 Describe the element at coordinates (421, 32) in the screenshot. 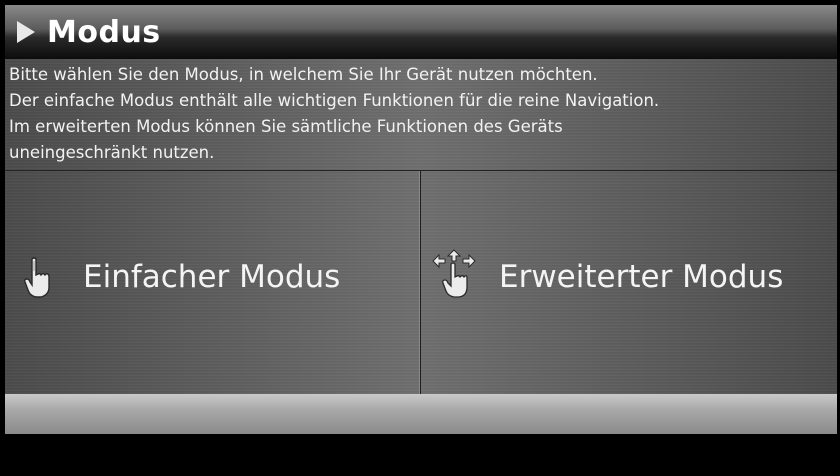

I see `title-bar: Modus` at that location.